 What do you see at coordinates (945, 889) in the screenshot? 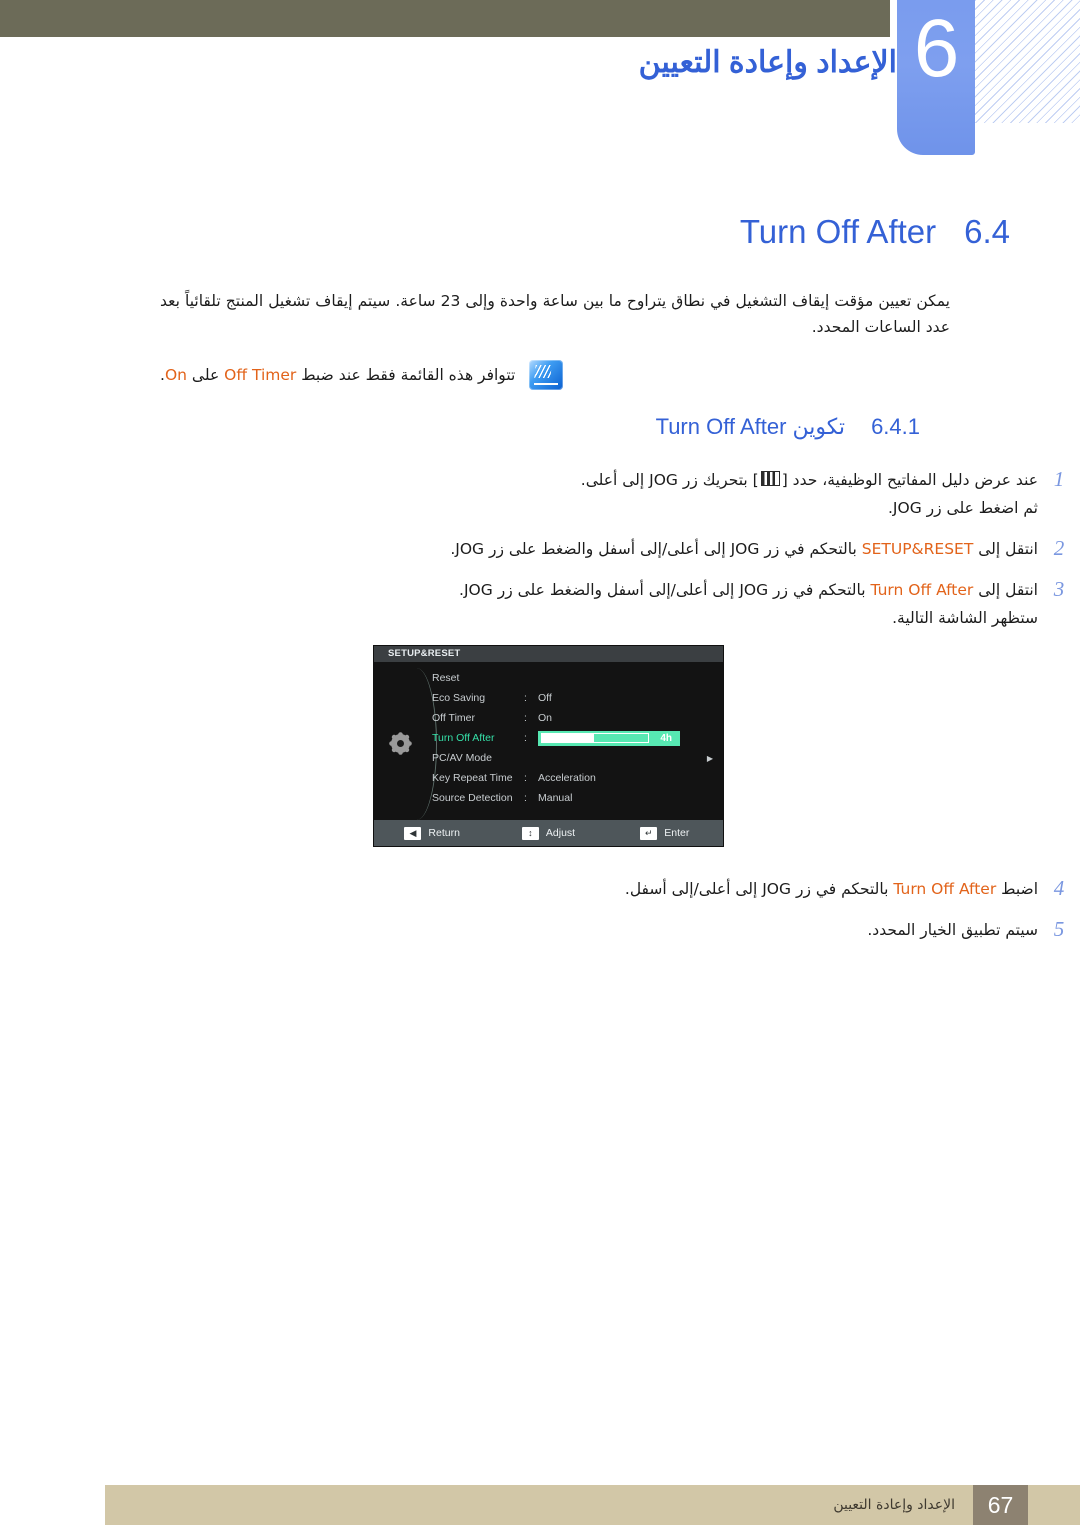
I see `step4-keyword-turn-off-after: Turn Off After` at bounding box center [945, 889].